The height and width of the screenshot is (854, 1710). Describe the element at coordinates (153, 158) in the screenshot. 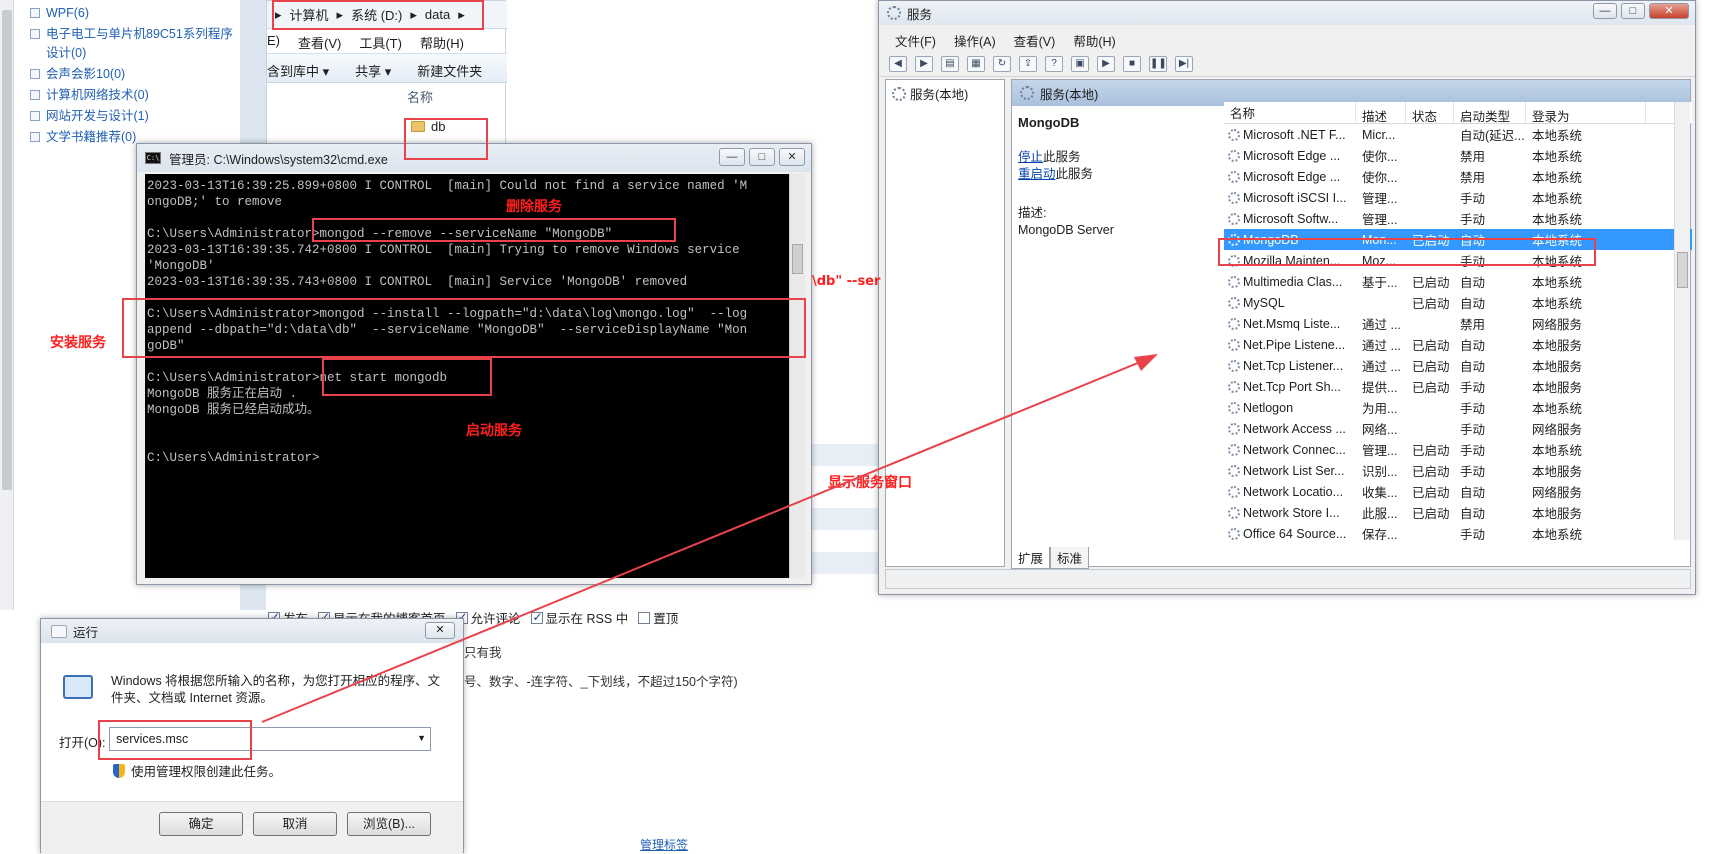

I see `console-icon: C:\` at that location.